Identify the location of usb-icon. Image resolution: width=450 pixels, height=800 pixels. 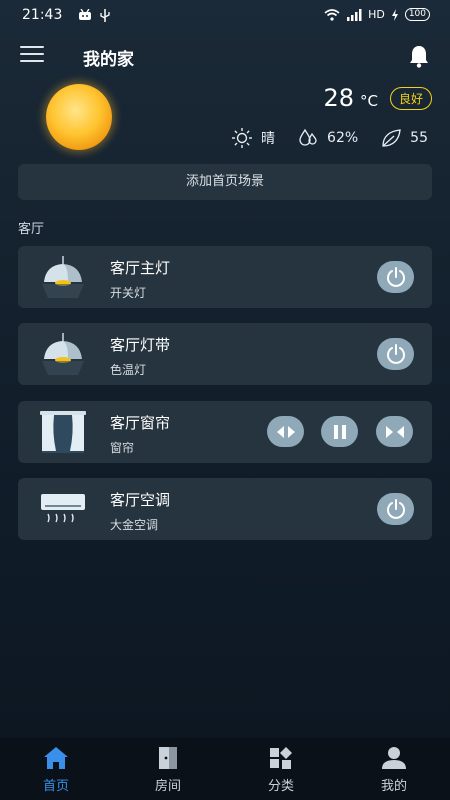
(105, 15).